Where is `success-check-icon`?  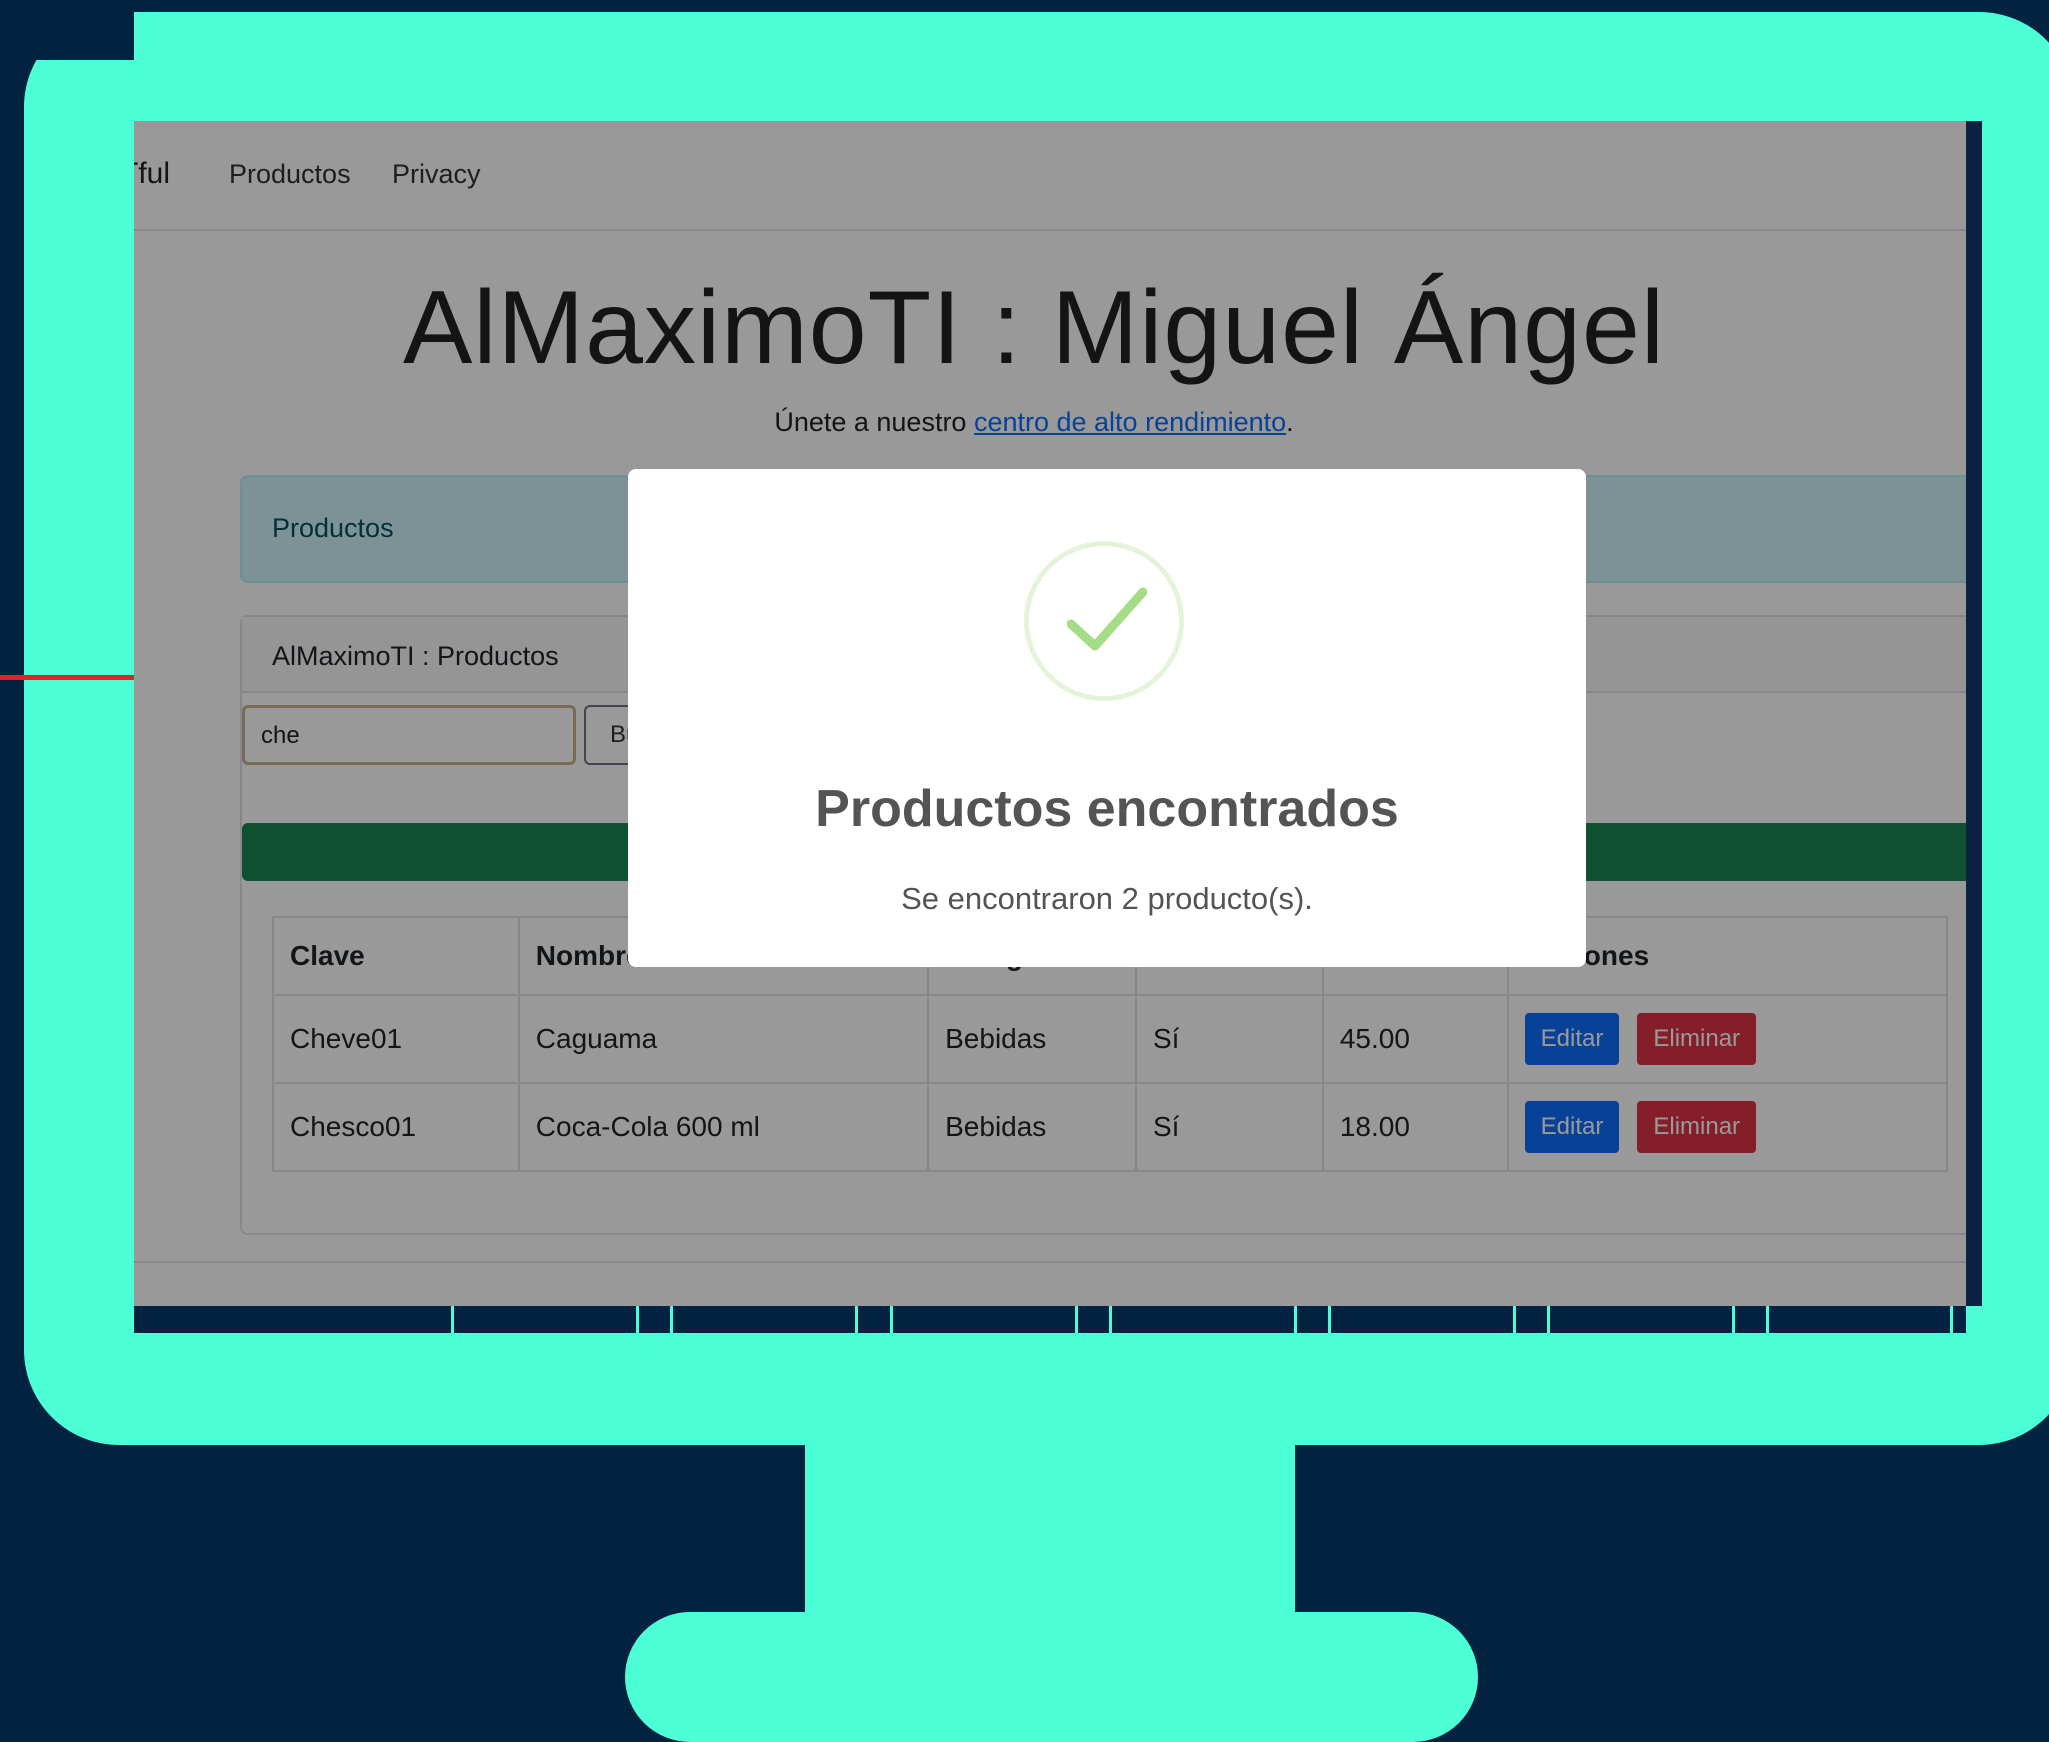 success-check-icon is located at coordinates (1104, 621).